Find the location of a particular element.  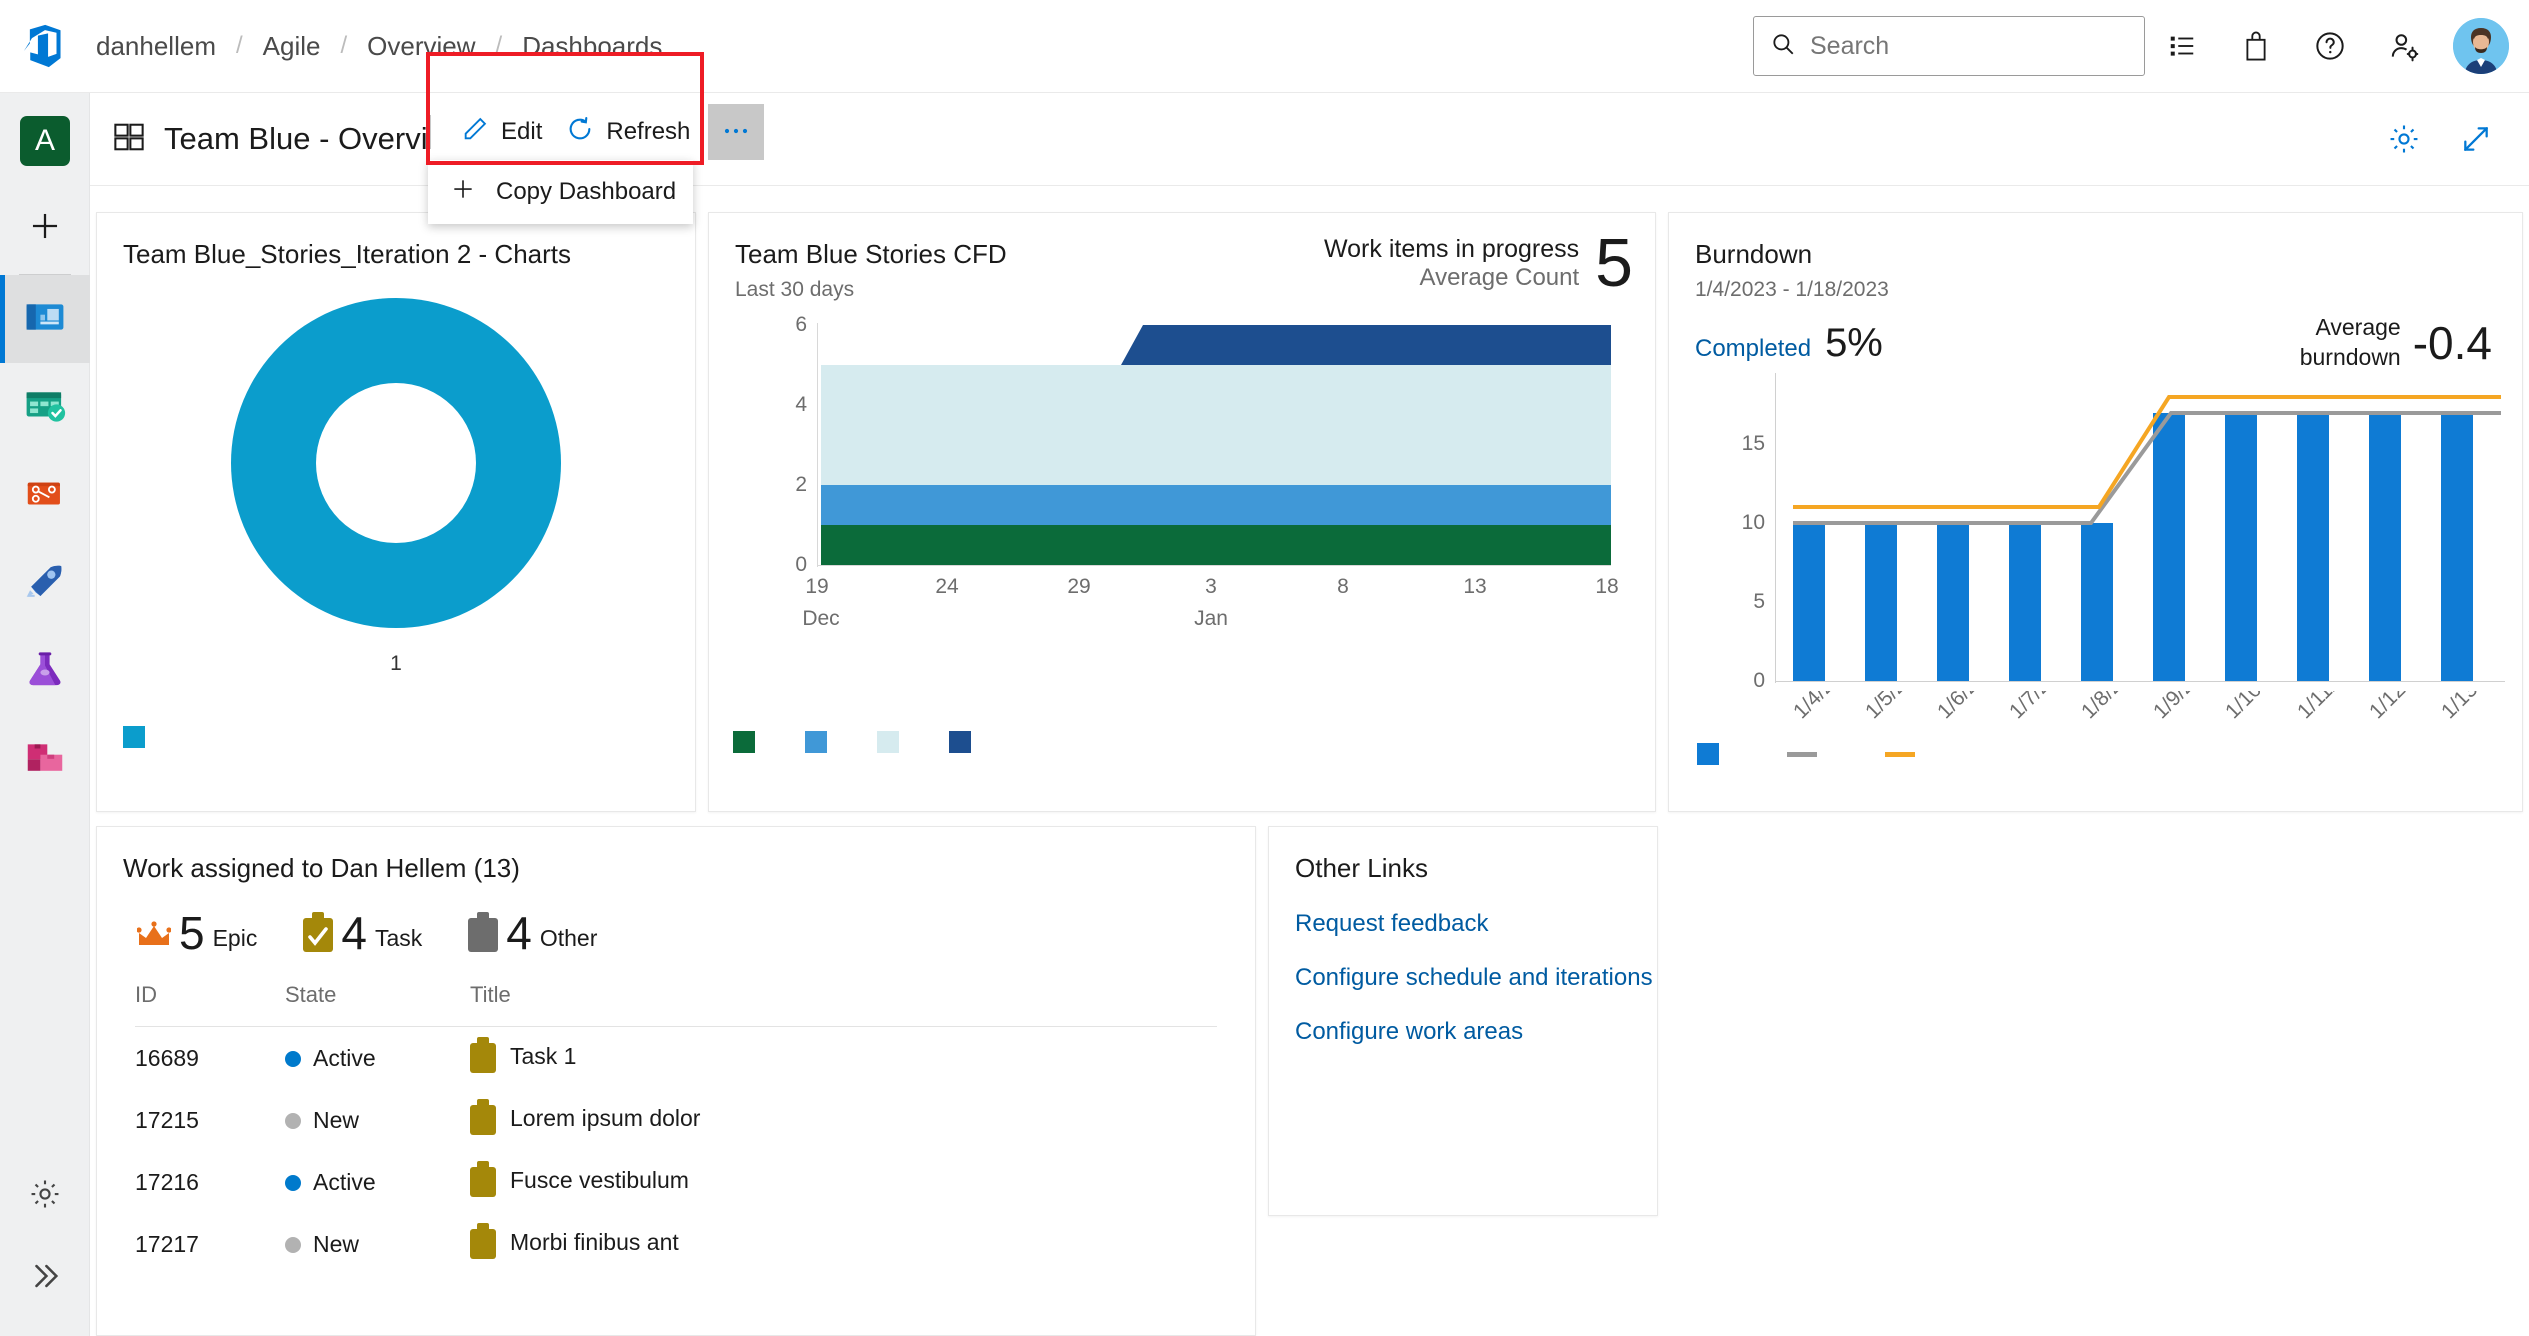

scalar-value: 5 is located at coordinates (1614, 263).